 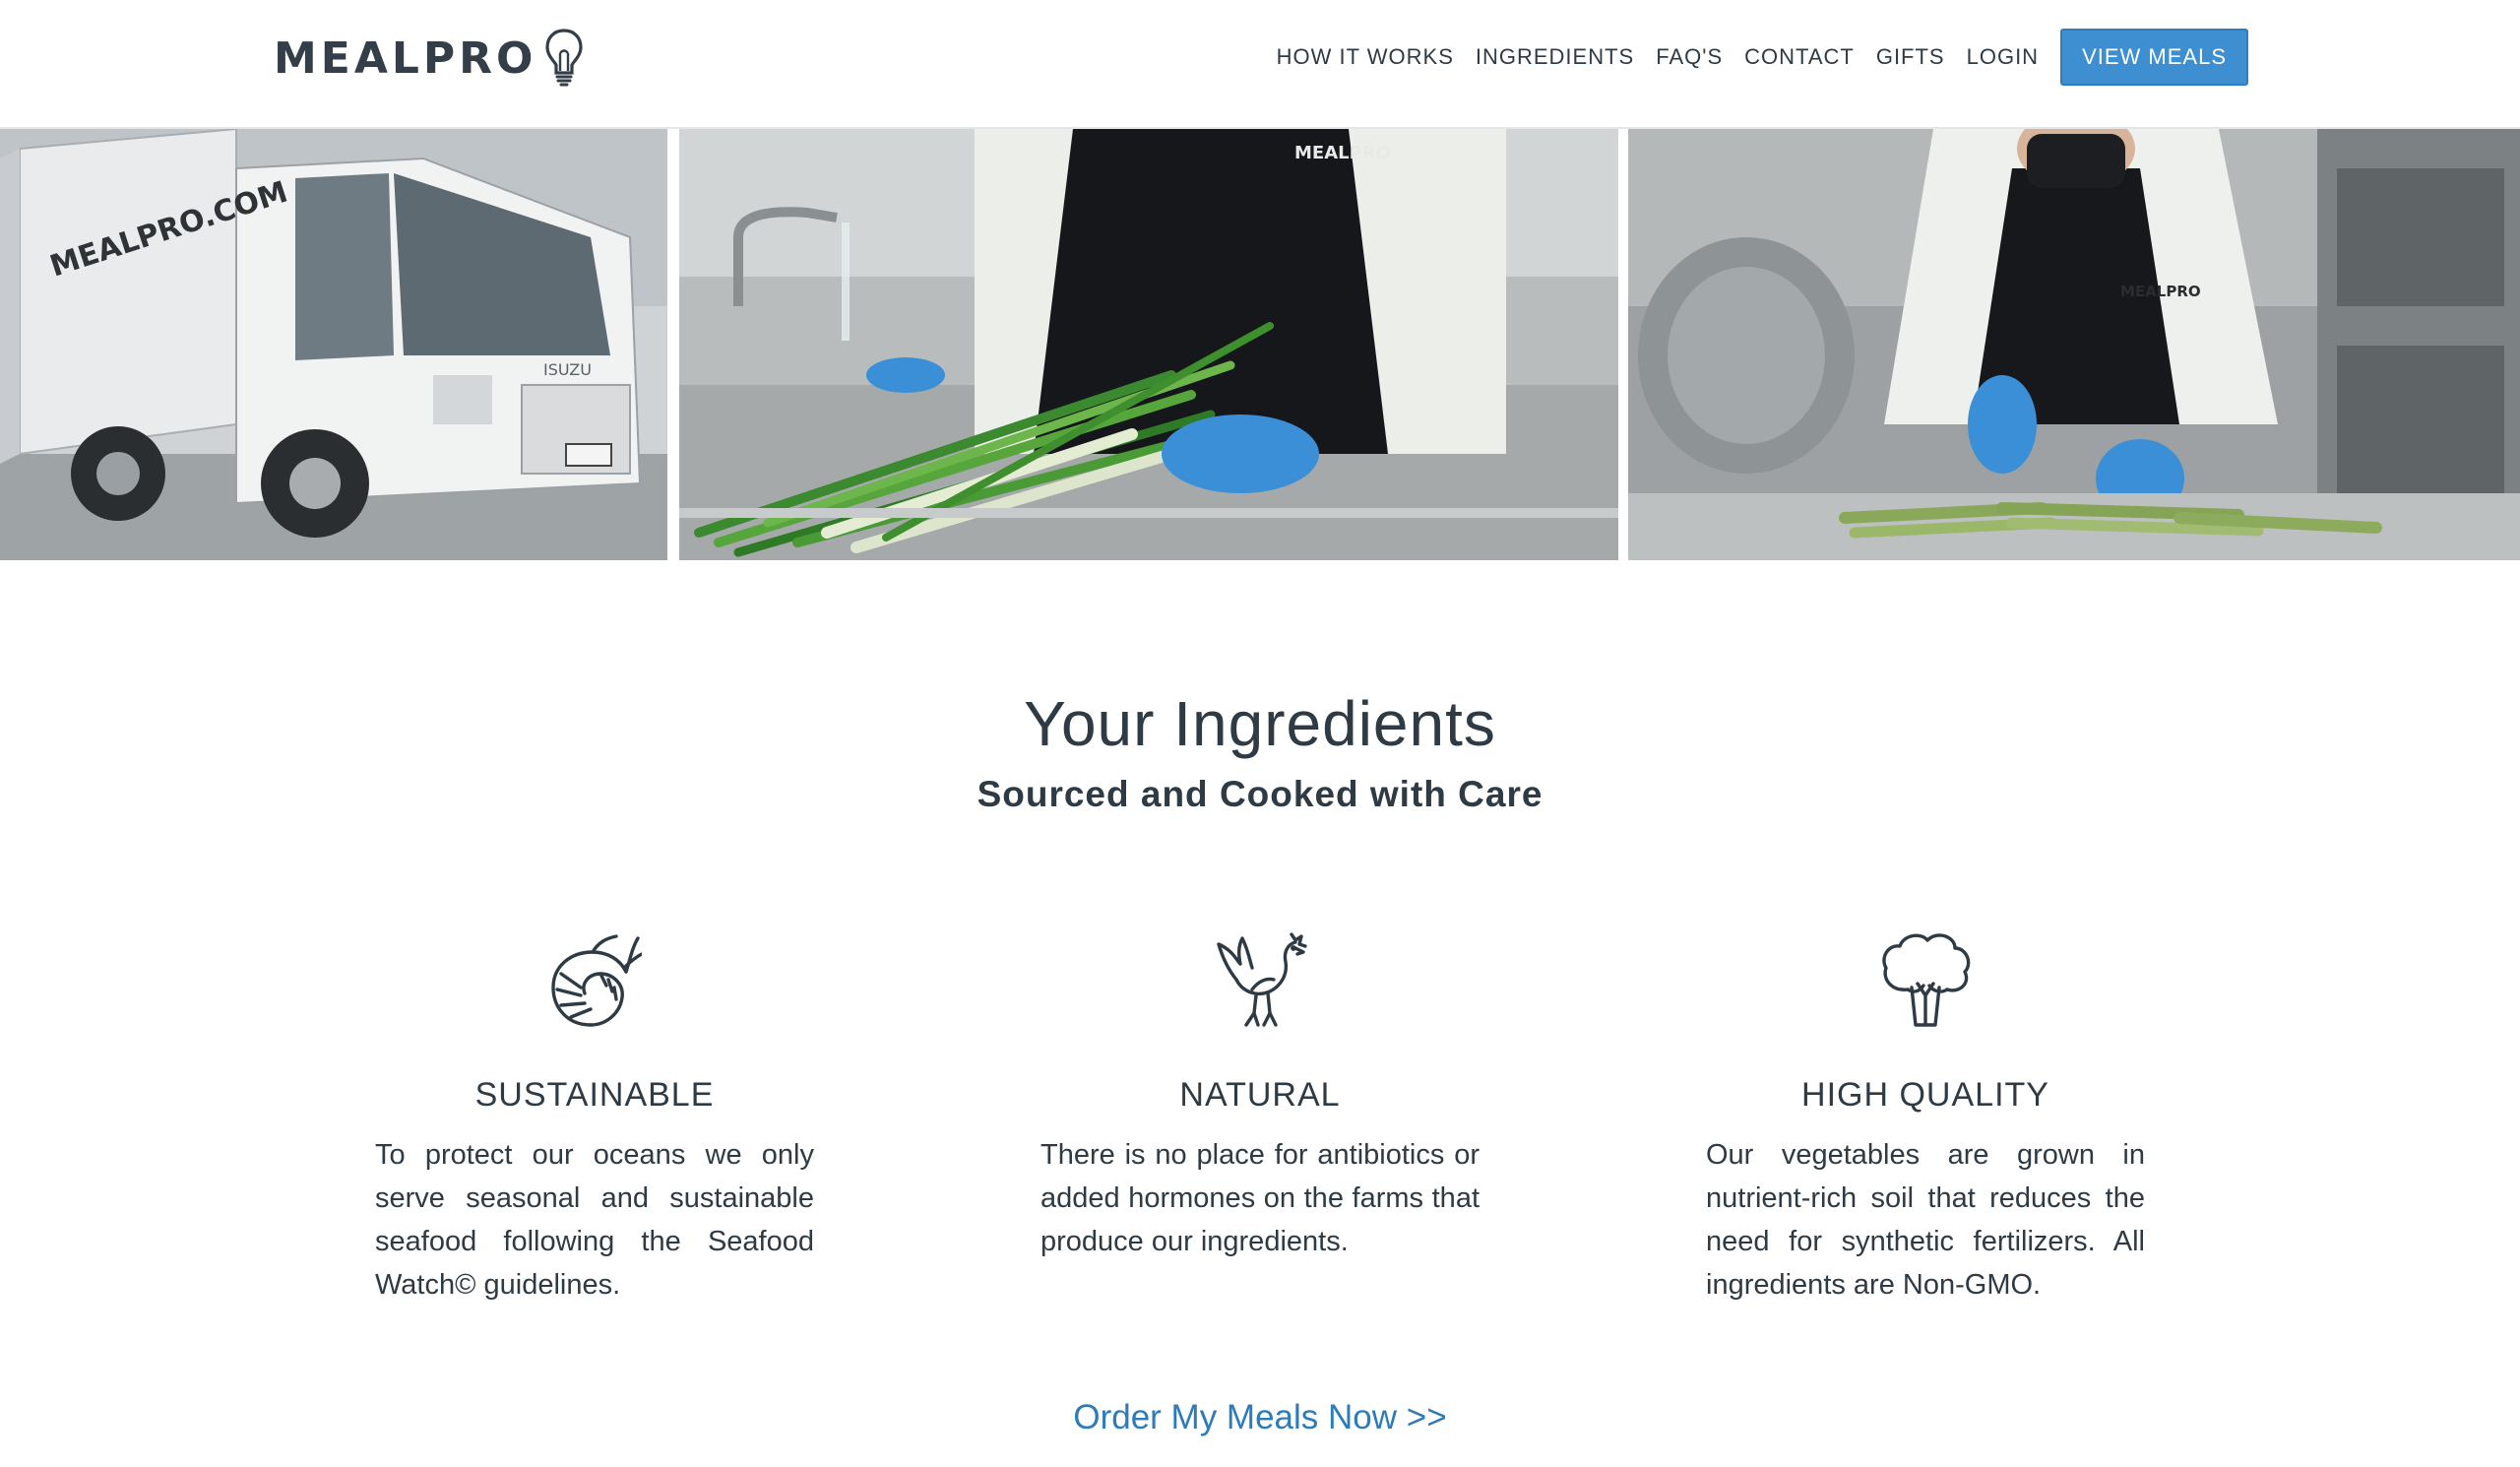 I want to click on chef-cutting-asparagus-photo: MEALPRO, so click(x=2074, y=344).